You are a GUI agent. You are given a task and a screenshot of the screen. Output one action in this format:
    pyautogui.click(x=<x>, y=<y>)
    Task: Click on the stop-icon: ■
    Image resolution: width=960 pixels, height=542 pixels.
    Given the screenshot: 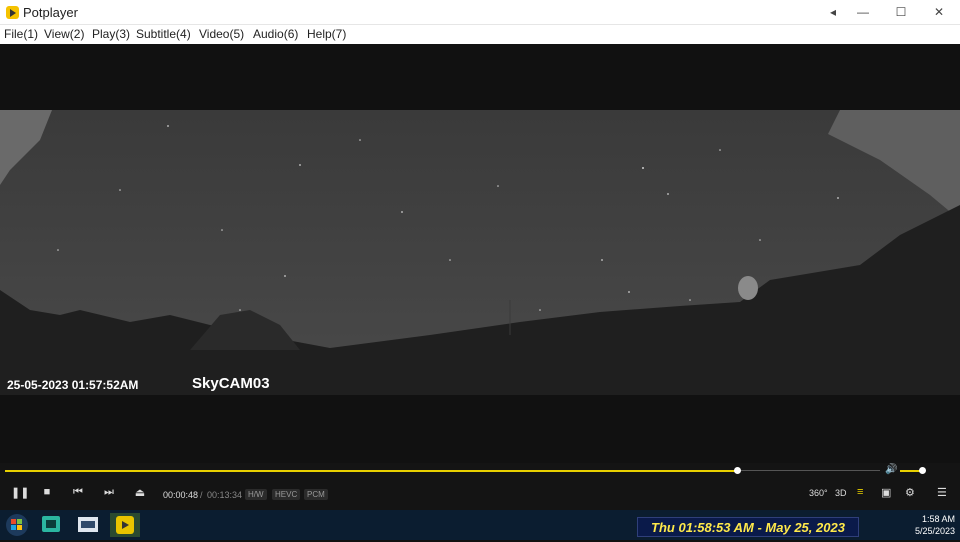 What is the action you would take?
    pyautogui.click(x=47, y=492)
    